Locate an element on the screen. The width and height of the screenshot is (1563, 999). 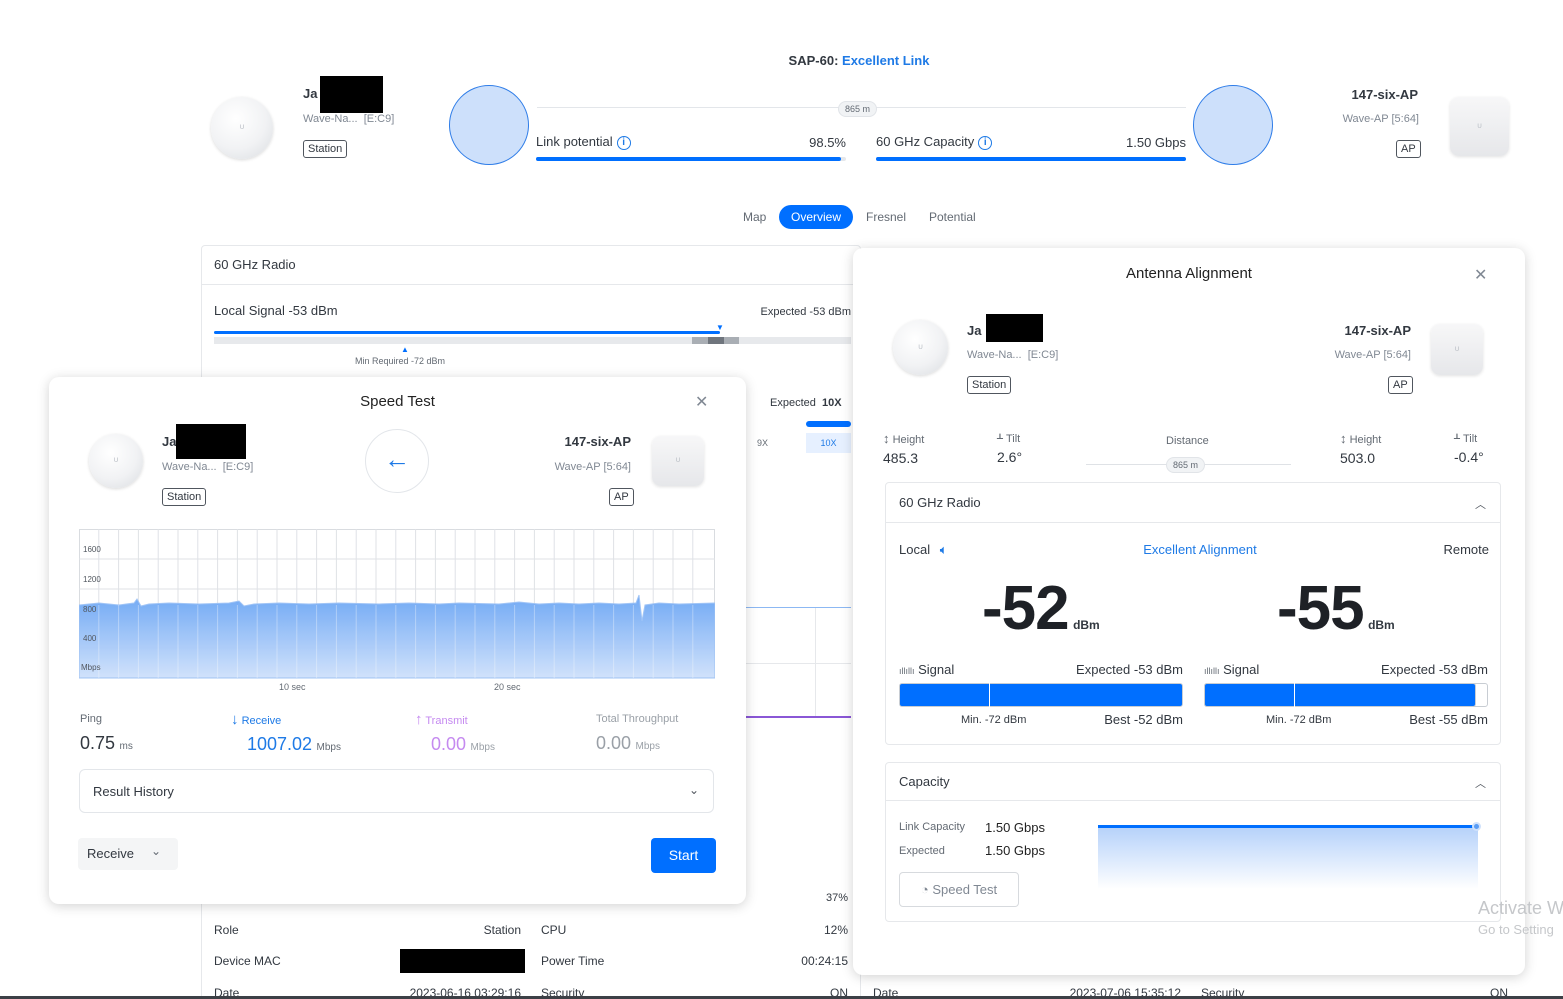
link-title: SAP-60: Excellent Link is located at coordinates (781, 60).